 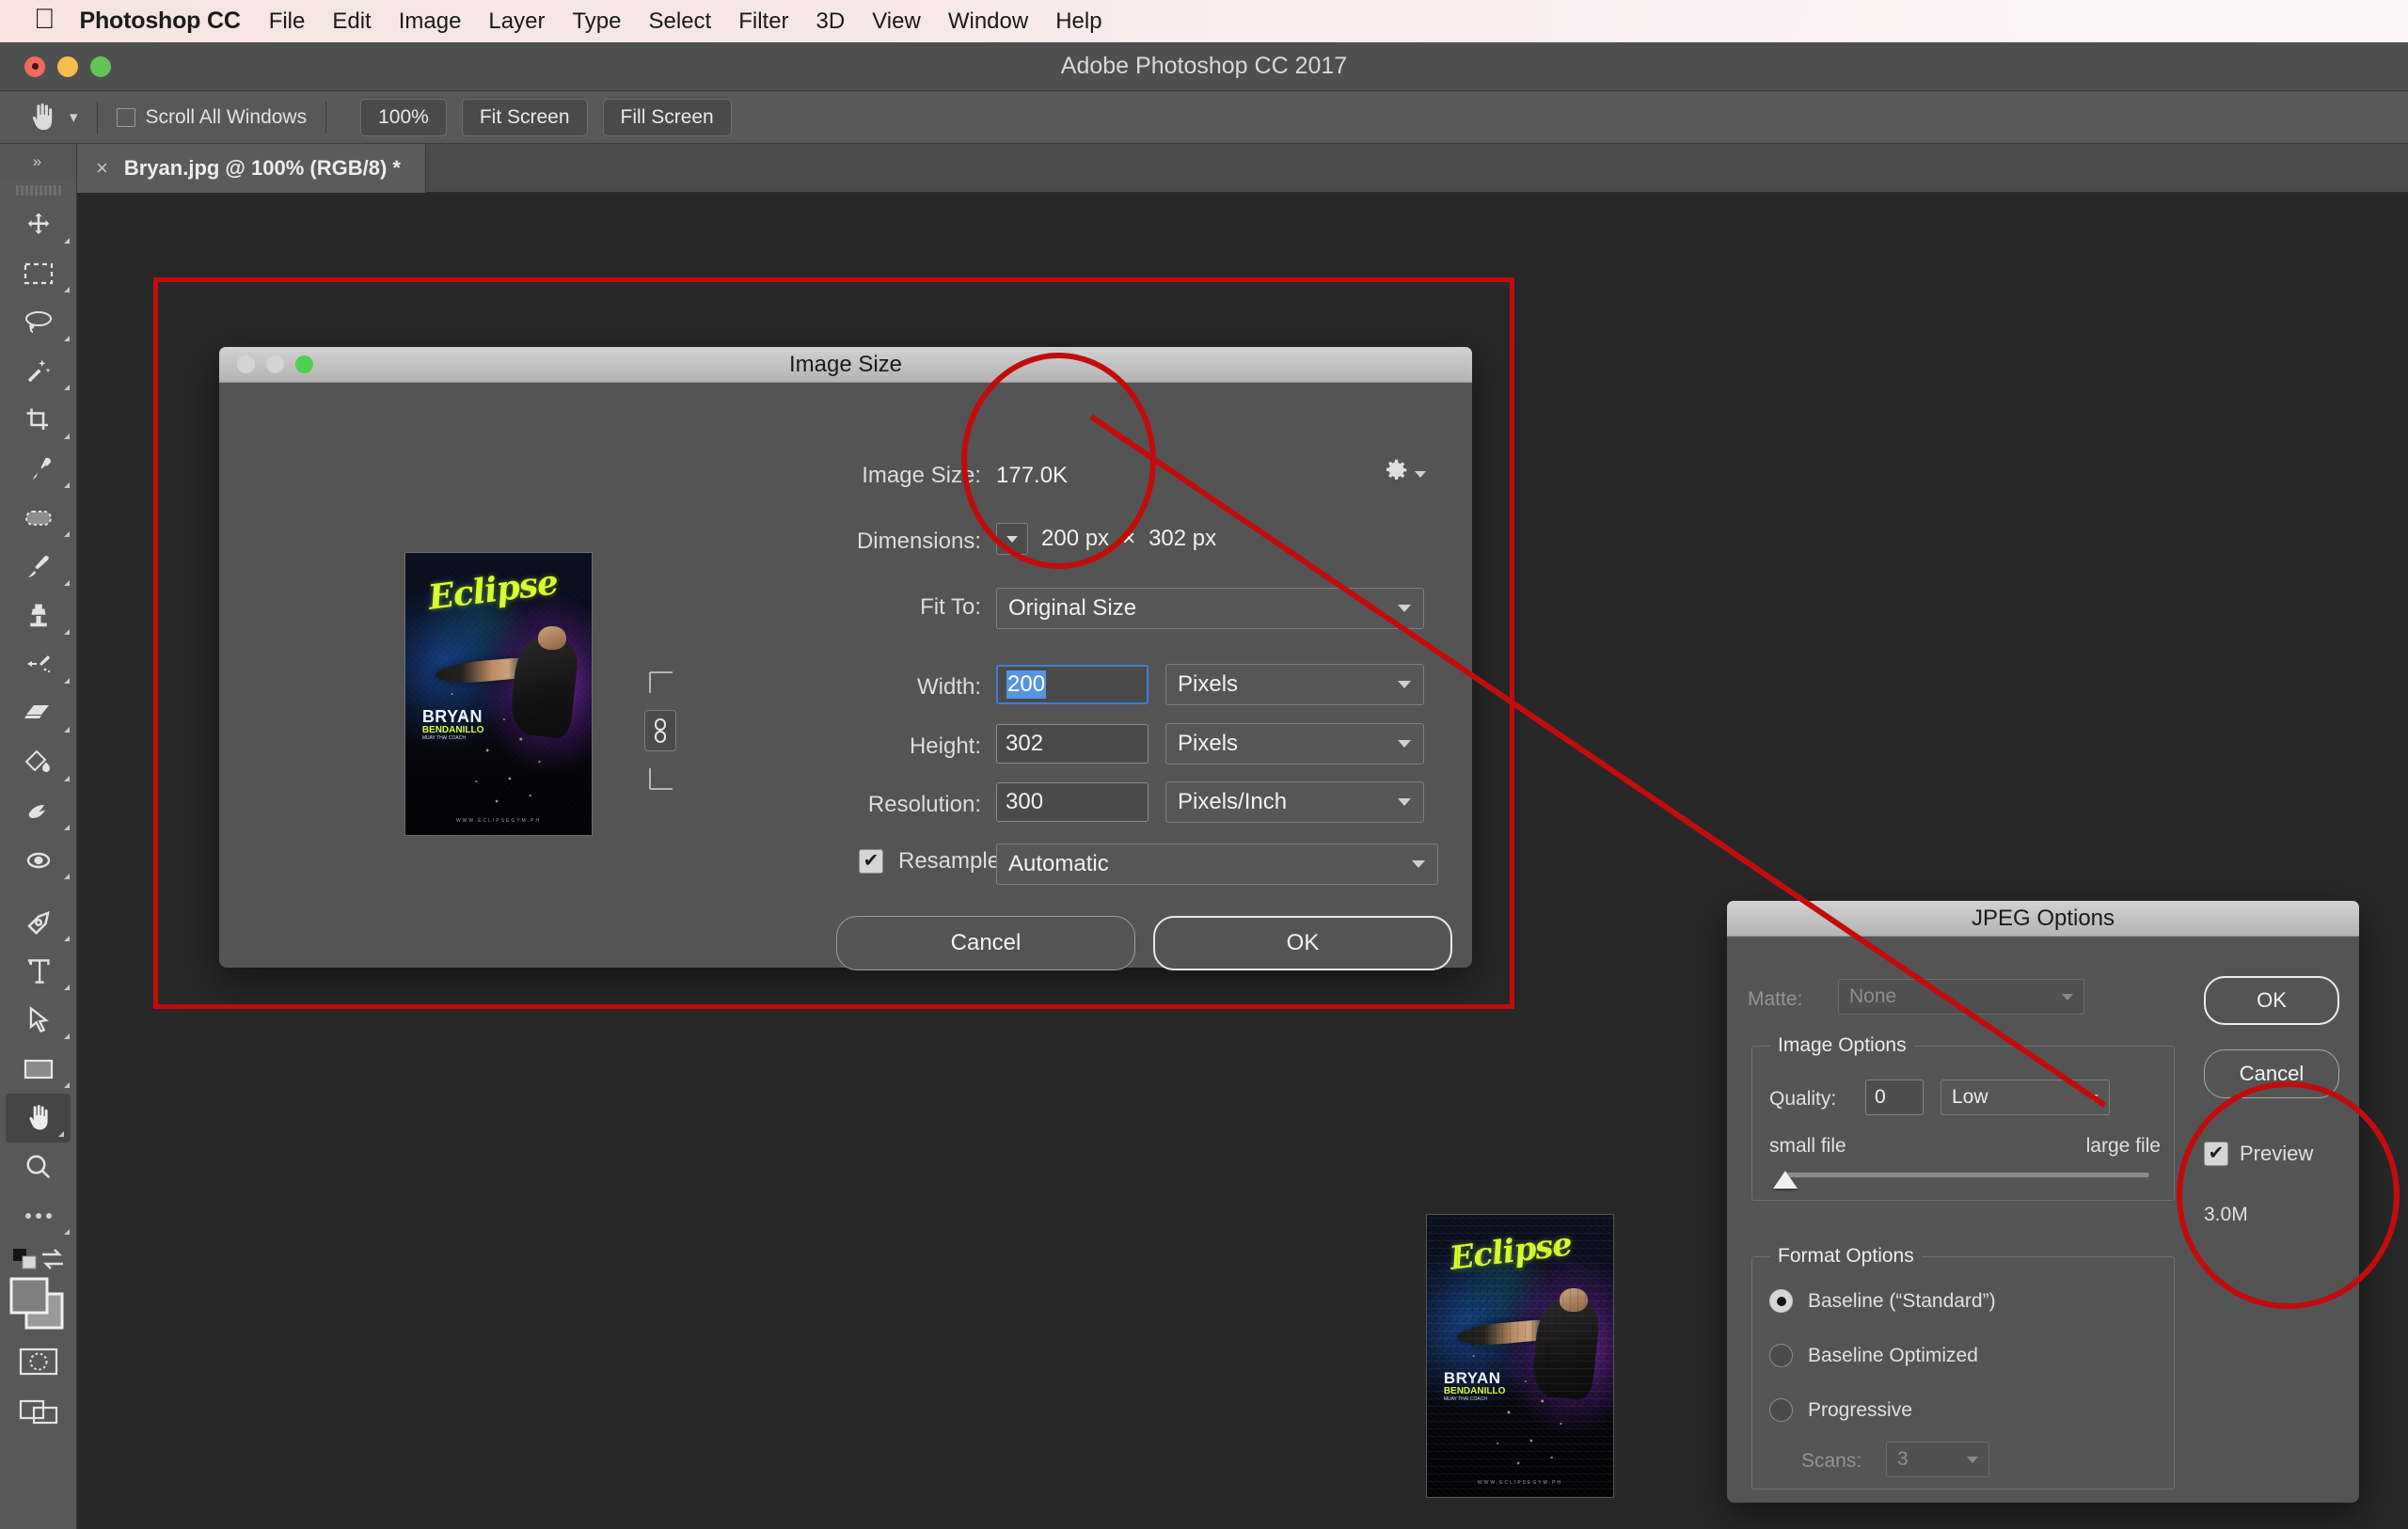 I want to click on zoom-100-button: 100%, so click(x=403, y=117).